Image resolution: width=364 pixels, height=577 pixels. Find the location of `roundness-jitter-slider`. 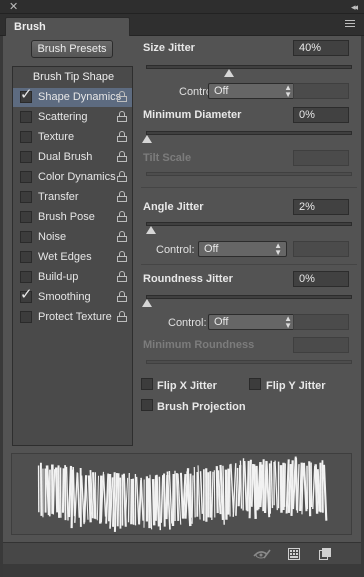

roundness-jitter-slider is located at coordinates (247, 301).